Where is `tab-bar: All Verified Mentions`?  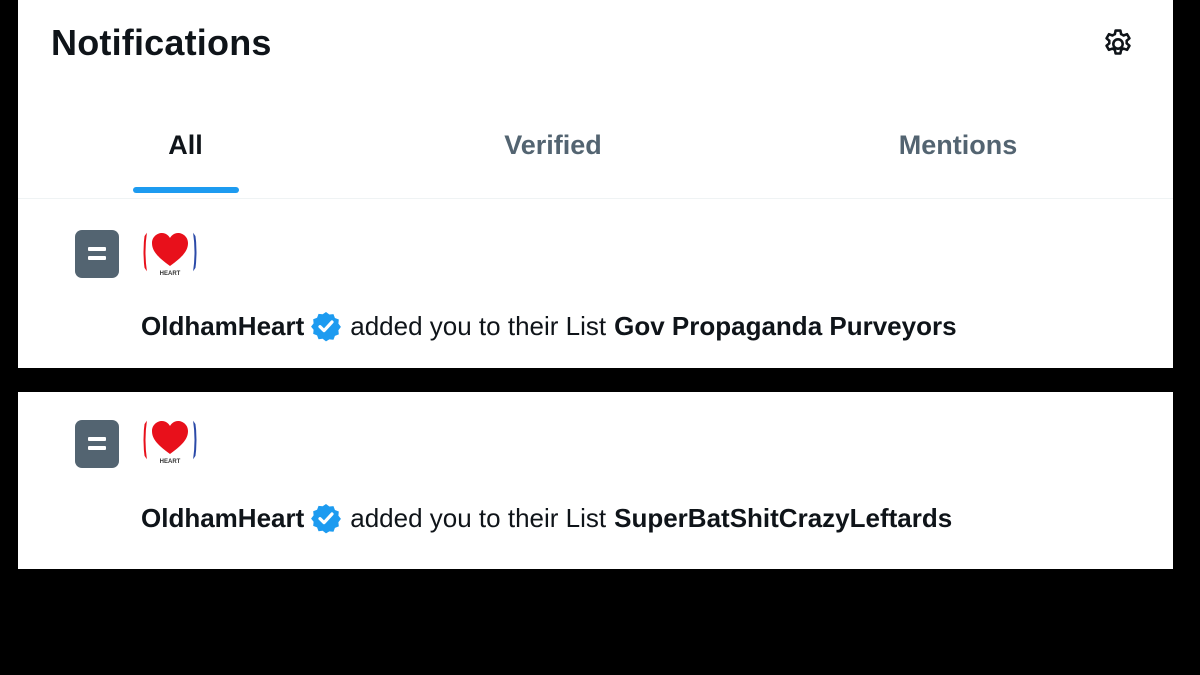
tab-bar: All Verified Mentions is located at coordinates (595, 153).